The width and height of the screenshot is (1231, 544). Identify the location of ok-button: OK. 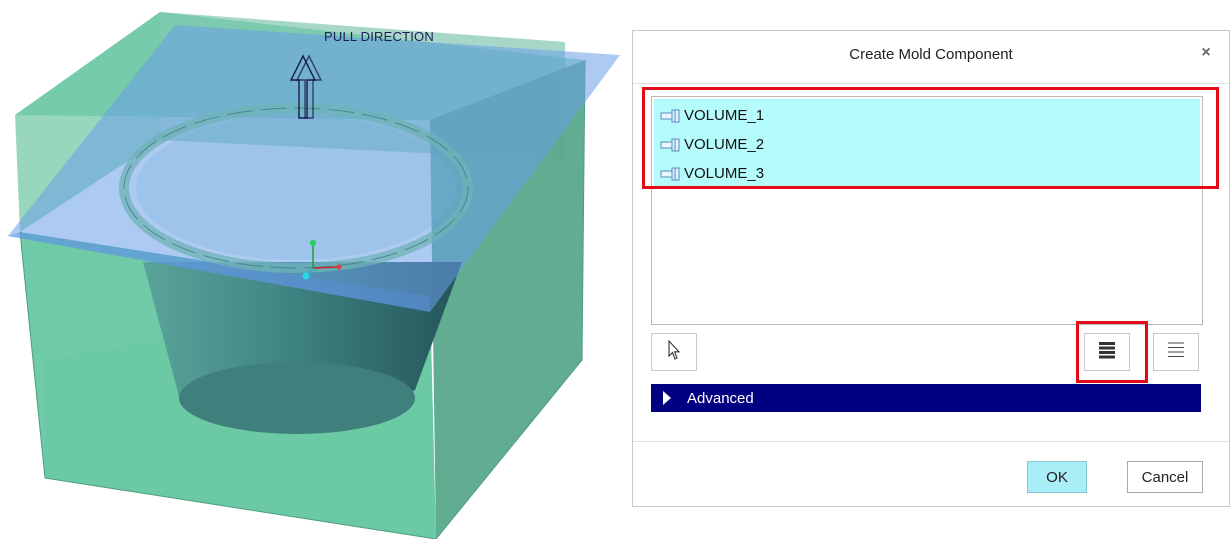
(1057, 477).